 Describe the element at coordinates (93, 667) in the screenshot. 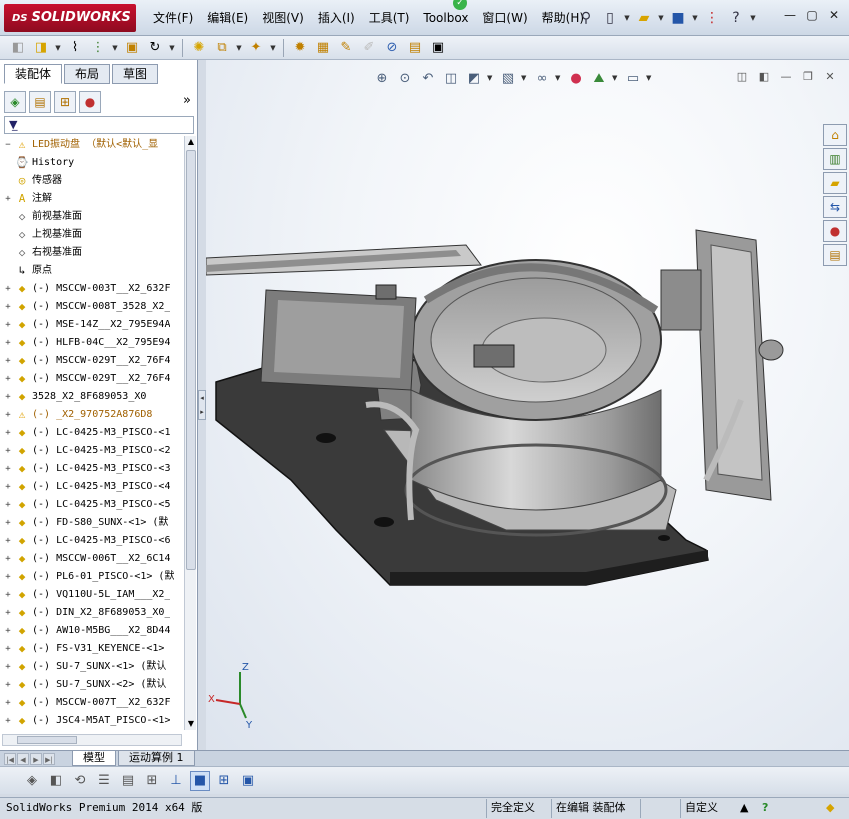

I see `tree-row: + ◆ (-) SU-7_SUNX-<1> (默认` at that location.